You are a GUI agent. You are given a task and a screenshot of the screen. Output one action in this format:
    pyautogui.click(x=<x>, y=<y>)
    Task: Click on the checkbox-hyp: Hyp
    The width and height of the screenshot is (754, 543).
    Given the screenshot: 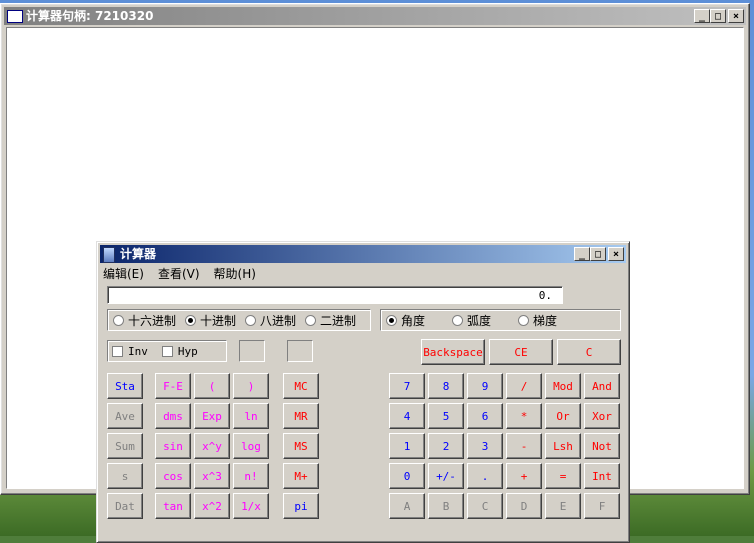 What is the action you would take?
    pyautogui.click(x=179, y=351)
    